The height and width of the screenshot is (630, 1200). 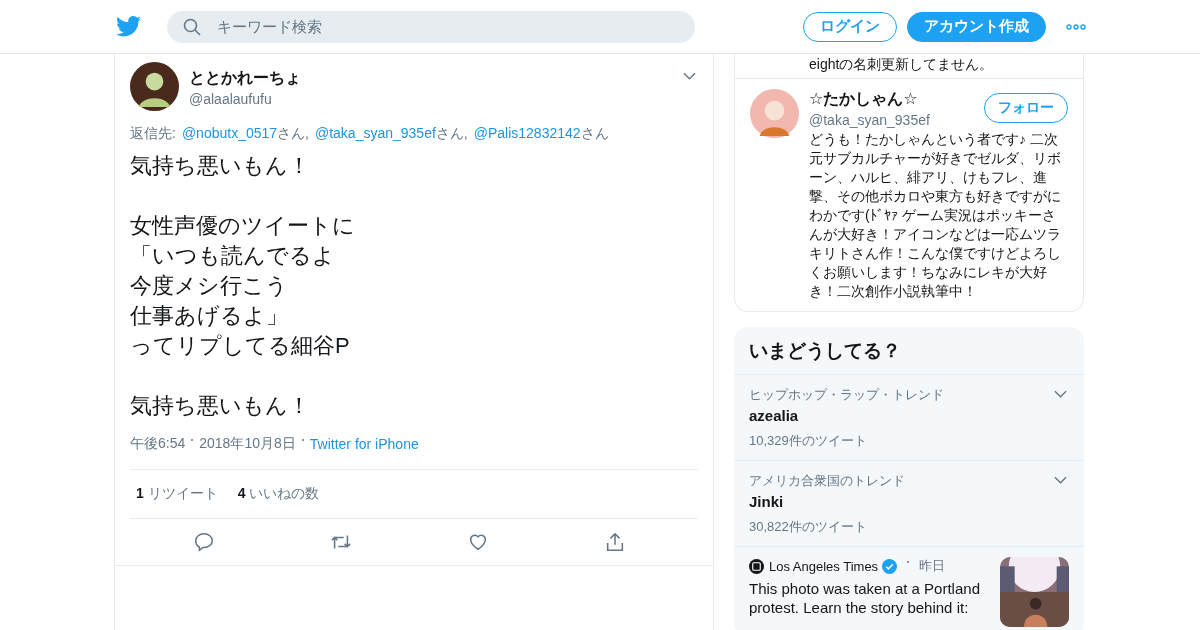 I want to click on user-avatar, so click(x=154, y=86).